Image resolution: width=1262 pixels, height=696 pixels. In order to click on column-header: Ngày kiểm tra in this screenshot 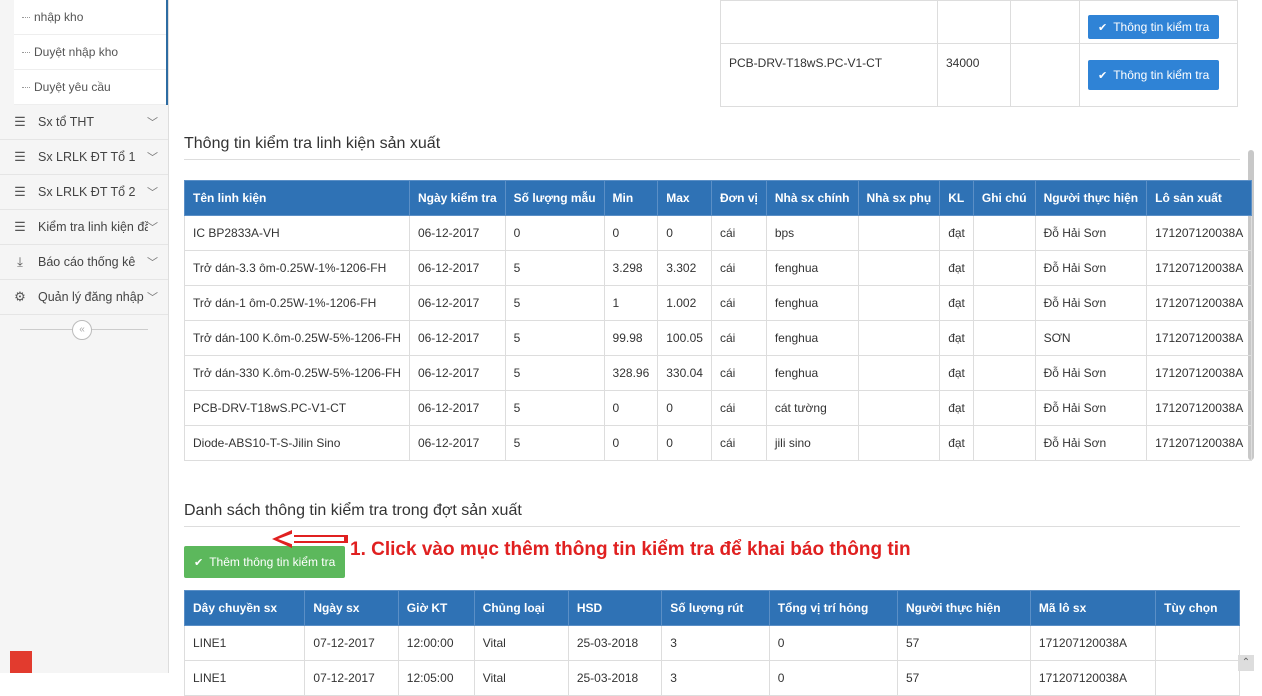, I will do `click(457, 198)`.